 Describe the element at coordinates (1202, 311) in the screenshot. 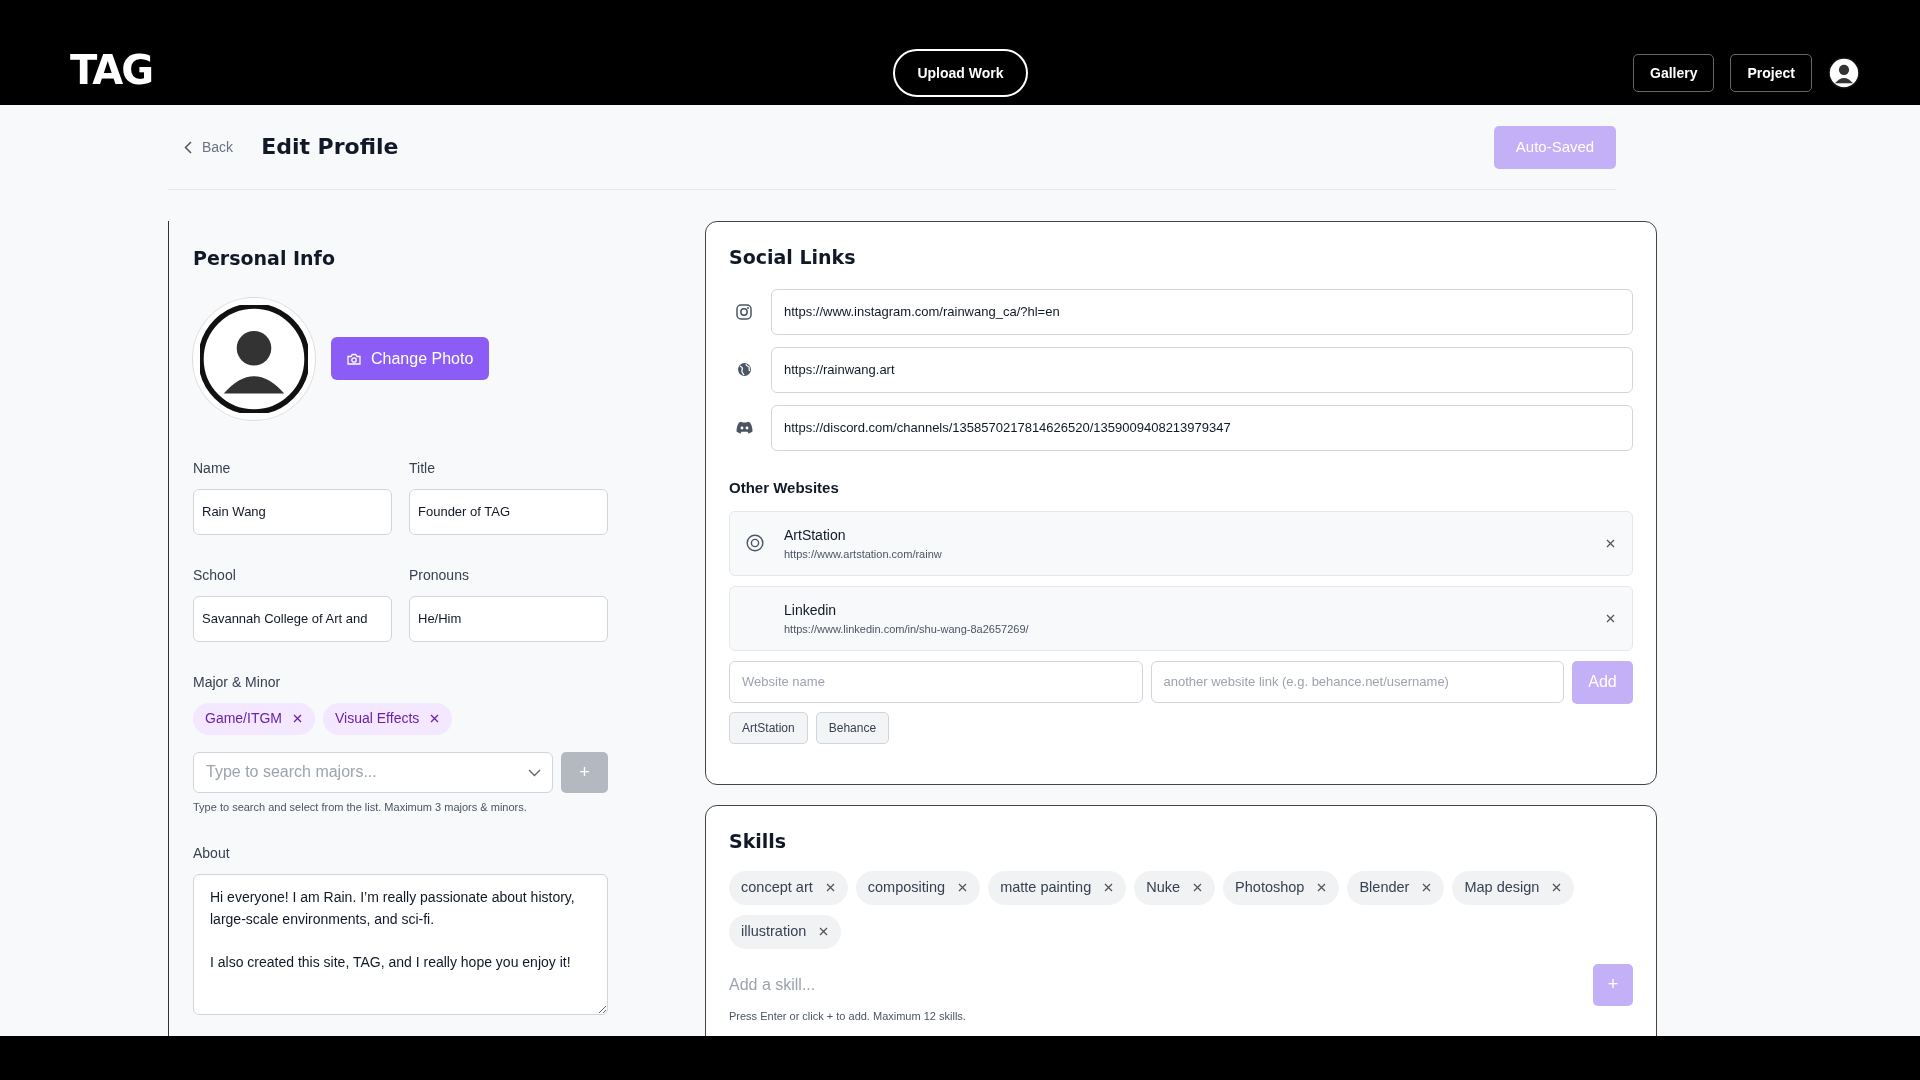

I see `url-field: https://www.instagram.com/rainwang_ca/?hl=en` at that location.